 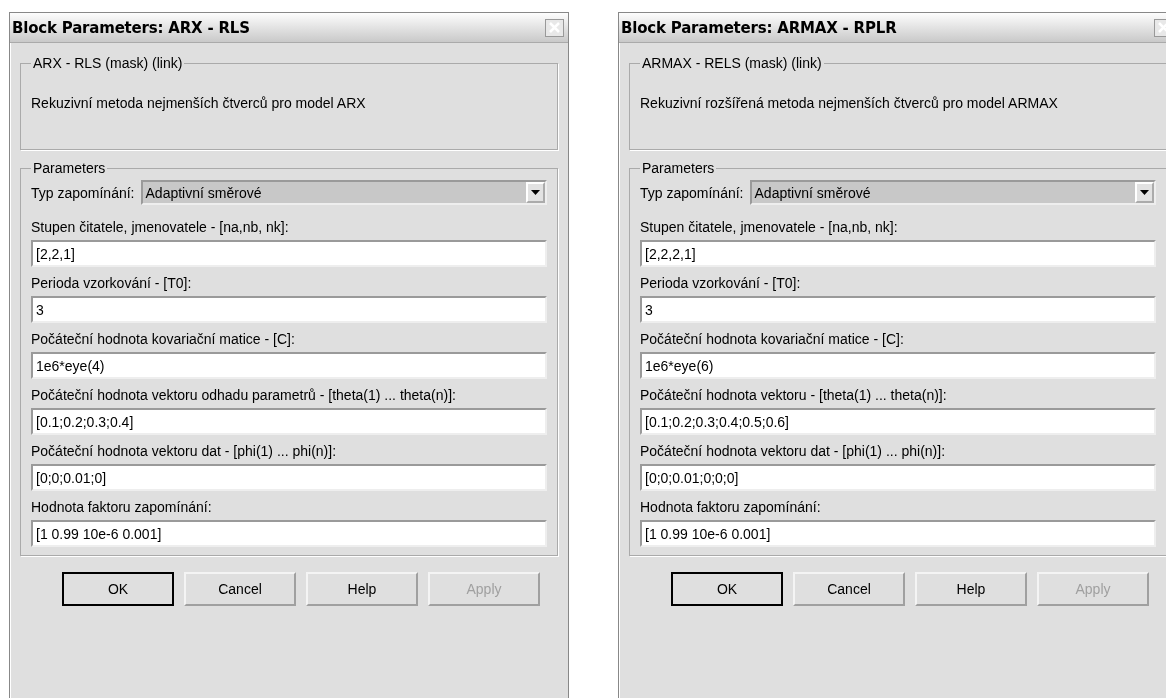 I want to click on group-title: ARX - RLS (mask) (link), so click(x=108, y=63).